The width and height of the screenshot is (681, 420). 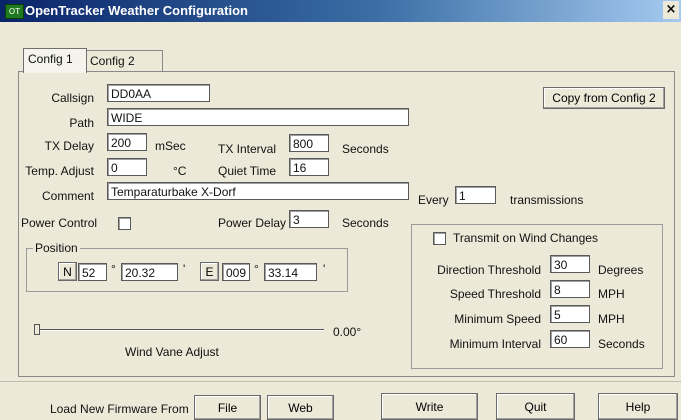 I want to click on title-bar: OT OpenTracker Weather Configuration, so click(x=340, y=11).